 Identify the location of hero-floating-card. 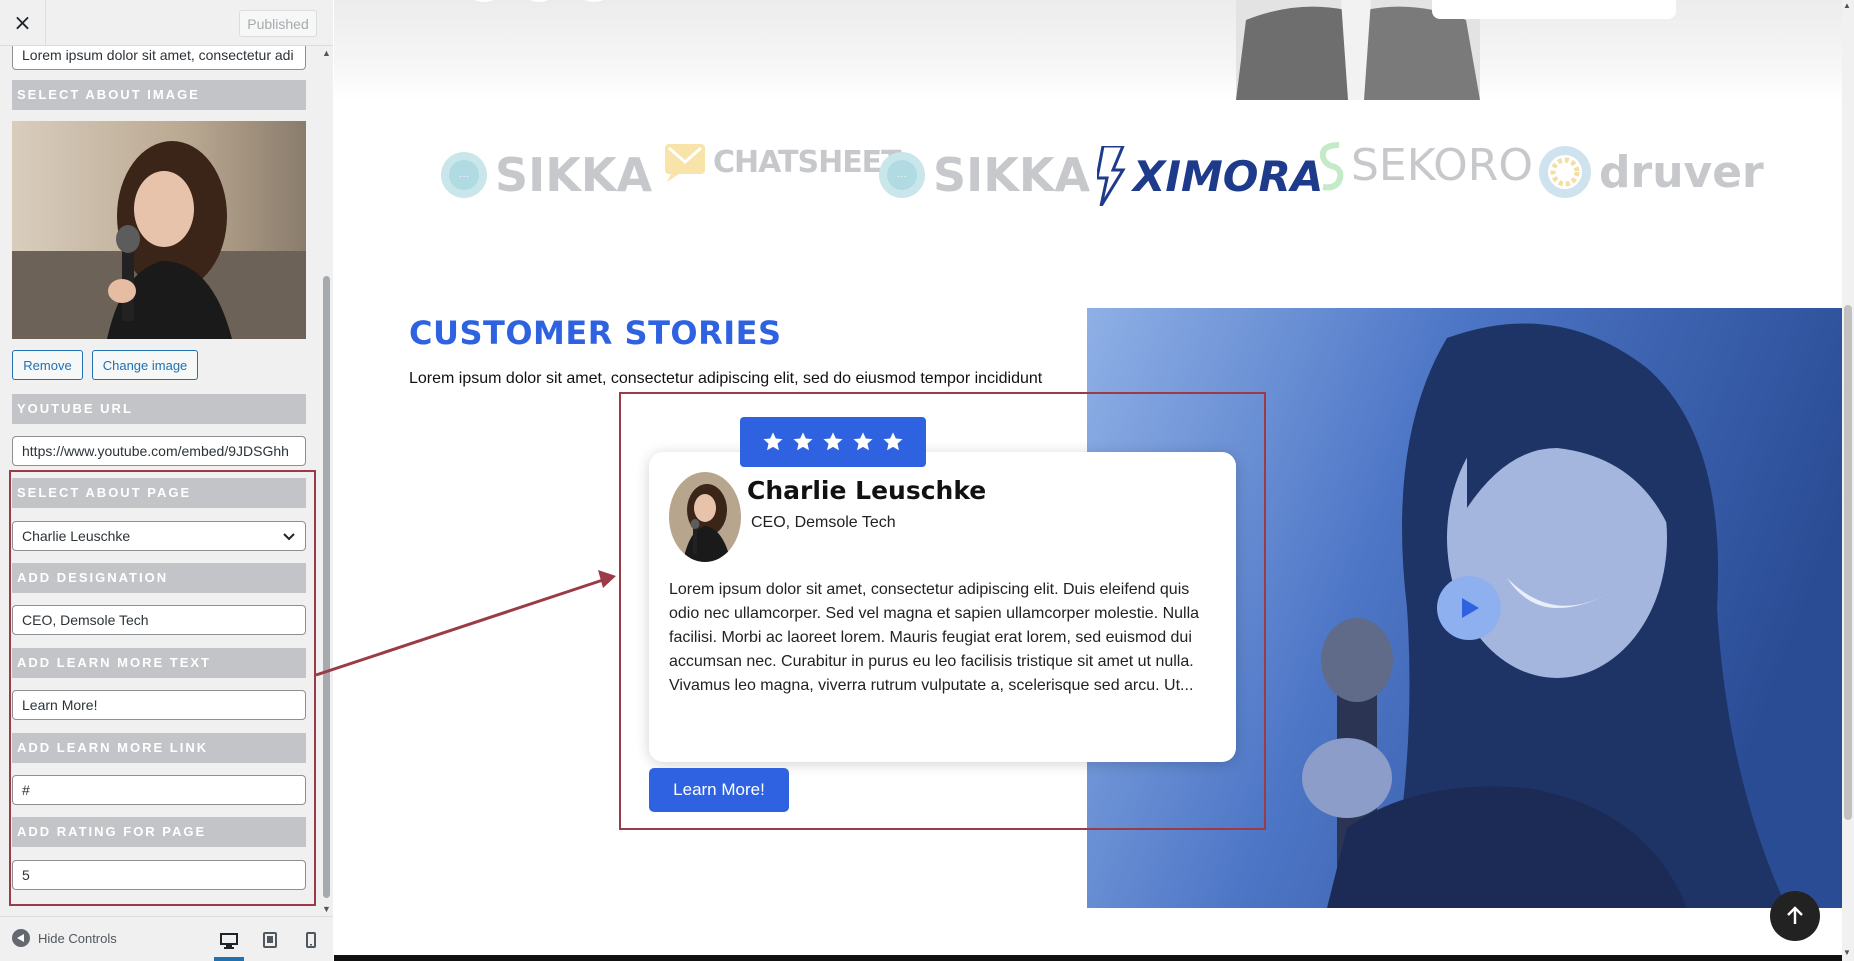
(1554, 9).